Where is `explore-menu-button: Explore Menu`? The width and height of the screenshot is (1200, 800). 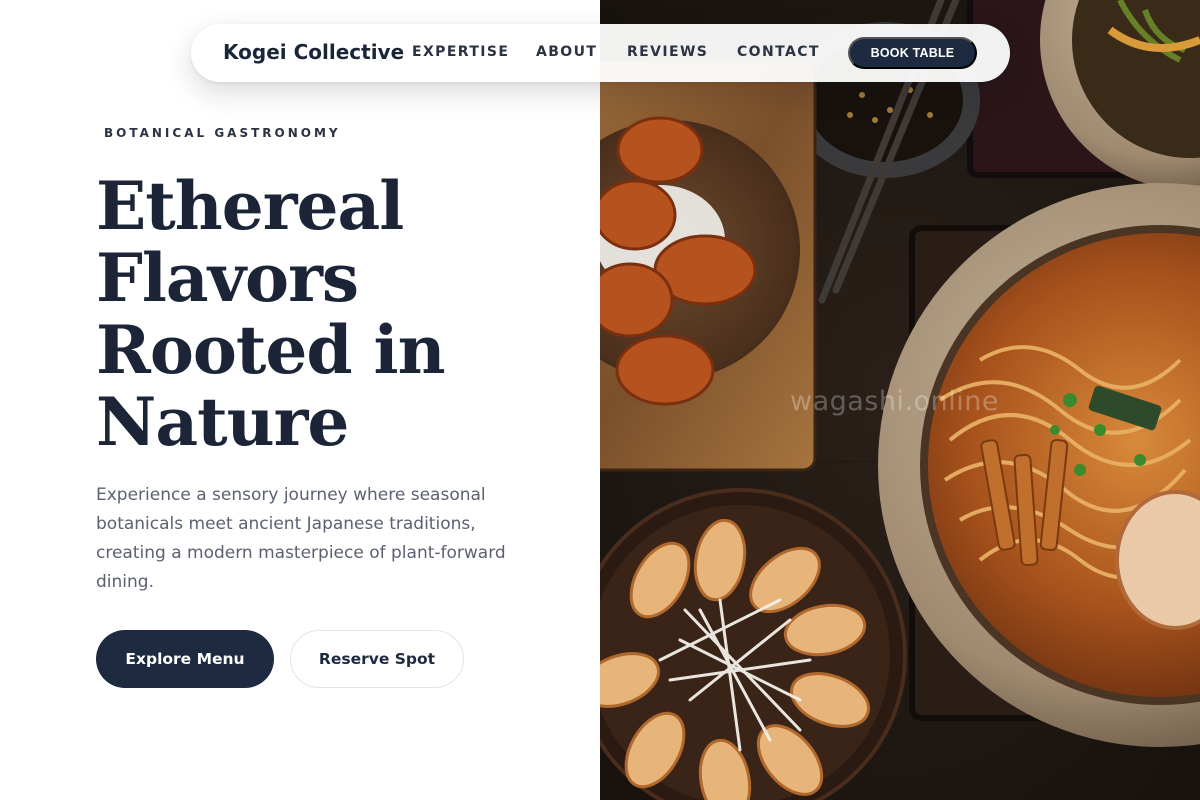
explore-menu-button: Explore Menu is located at coordinates (185, 659).